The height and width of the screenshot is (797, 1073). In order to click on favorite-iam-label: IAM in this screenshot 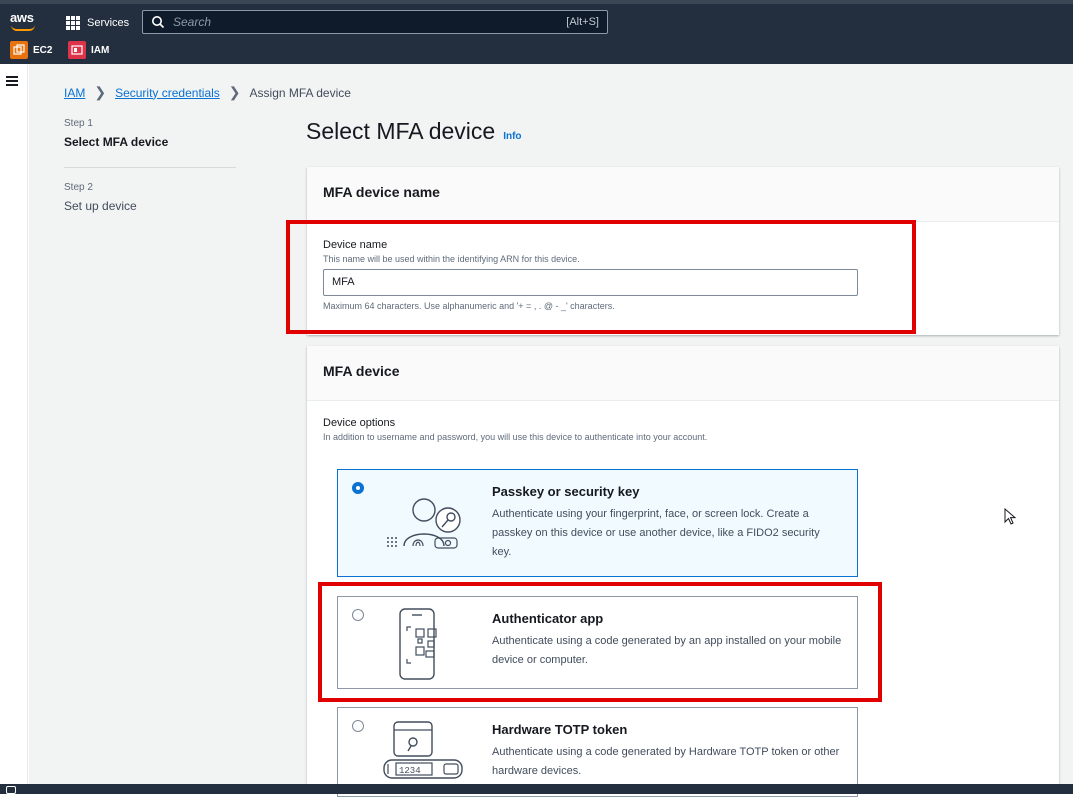, I will do `click(100, 50)`.